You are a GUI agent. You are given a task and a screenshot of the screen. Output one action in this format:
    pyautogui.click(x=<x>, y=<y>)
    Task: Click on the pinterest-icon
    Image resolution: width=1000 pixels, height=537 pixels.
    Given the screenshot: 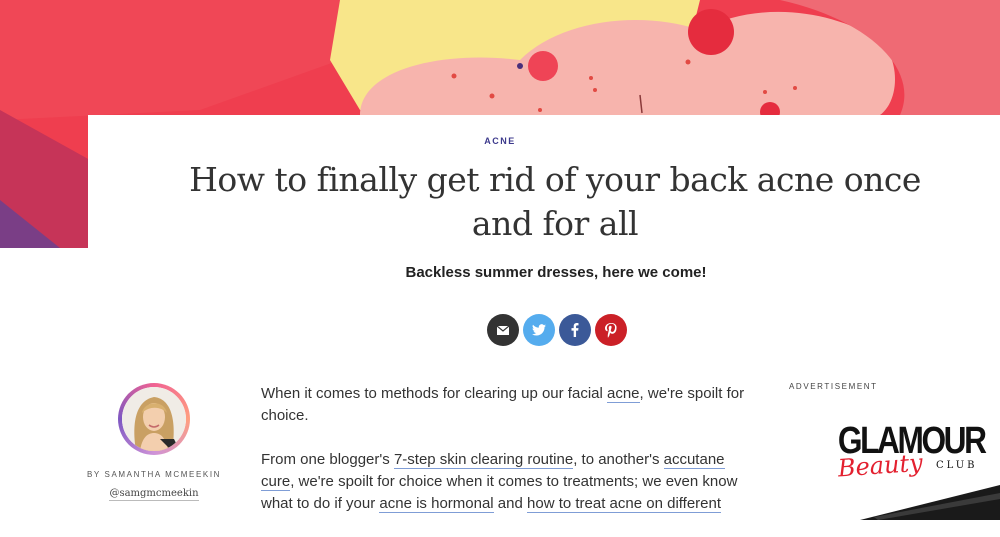 What is the action you would take?
    pyautogui.click(x=611, y=330)
    